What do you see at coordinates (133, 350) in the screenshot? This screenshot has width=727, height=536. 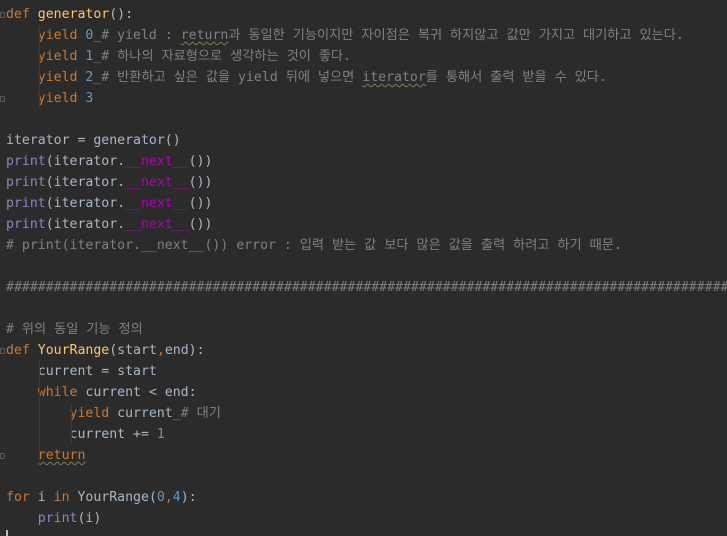 I see `code-token: (start` at bounding box center [133, 350].